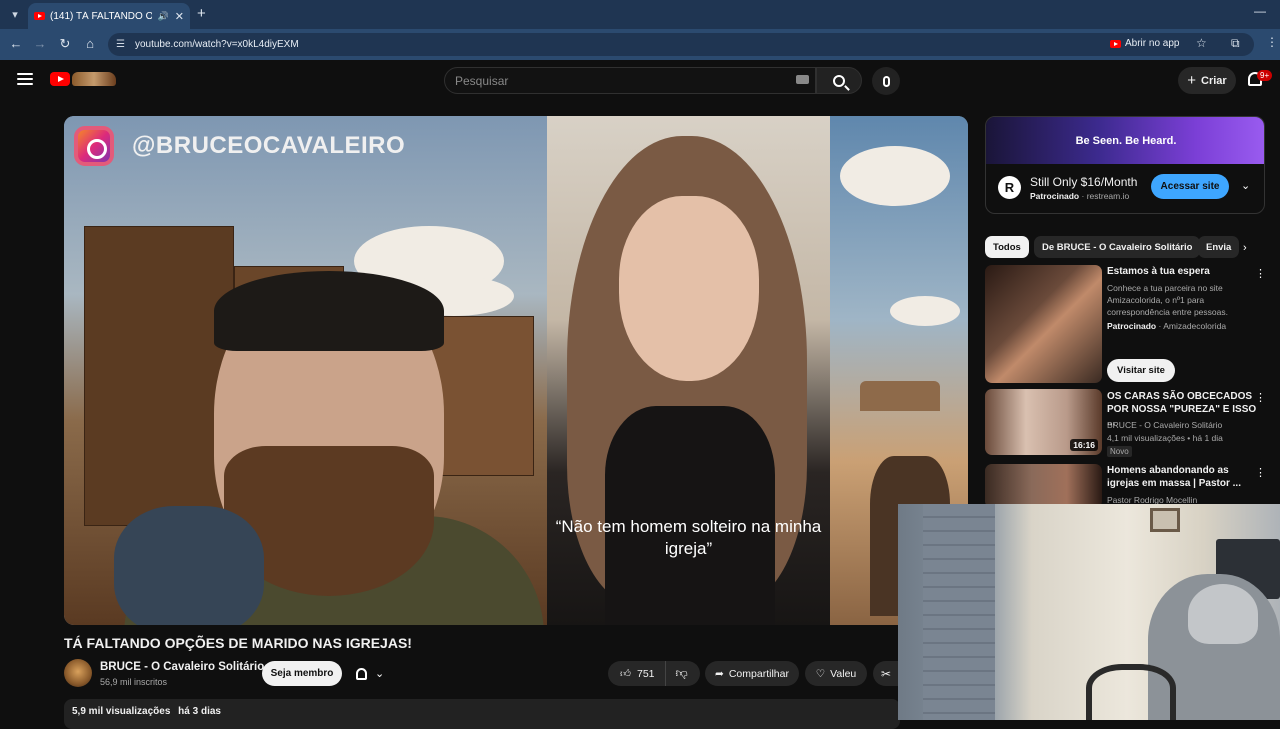  Describe the element at coordinates (120, 44) in the screenshot. I see `site-info-icon: ☰` at that location.